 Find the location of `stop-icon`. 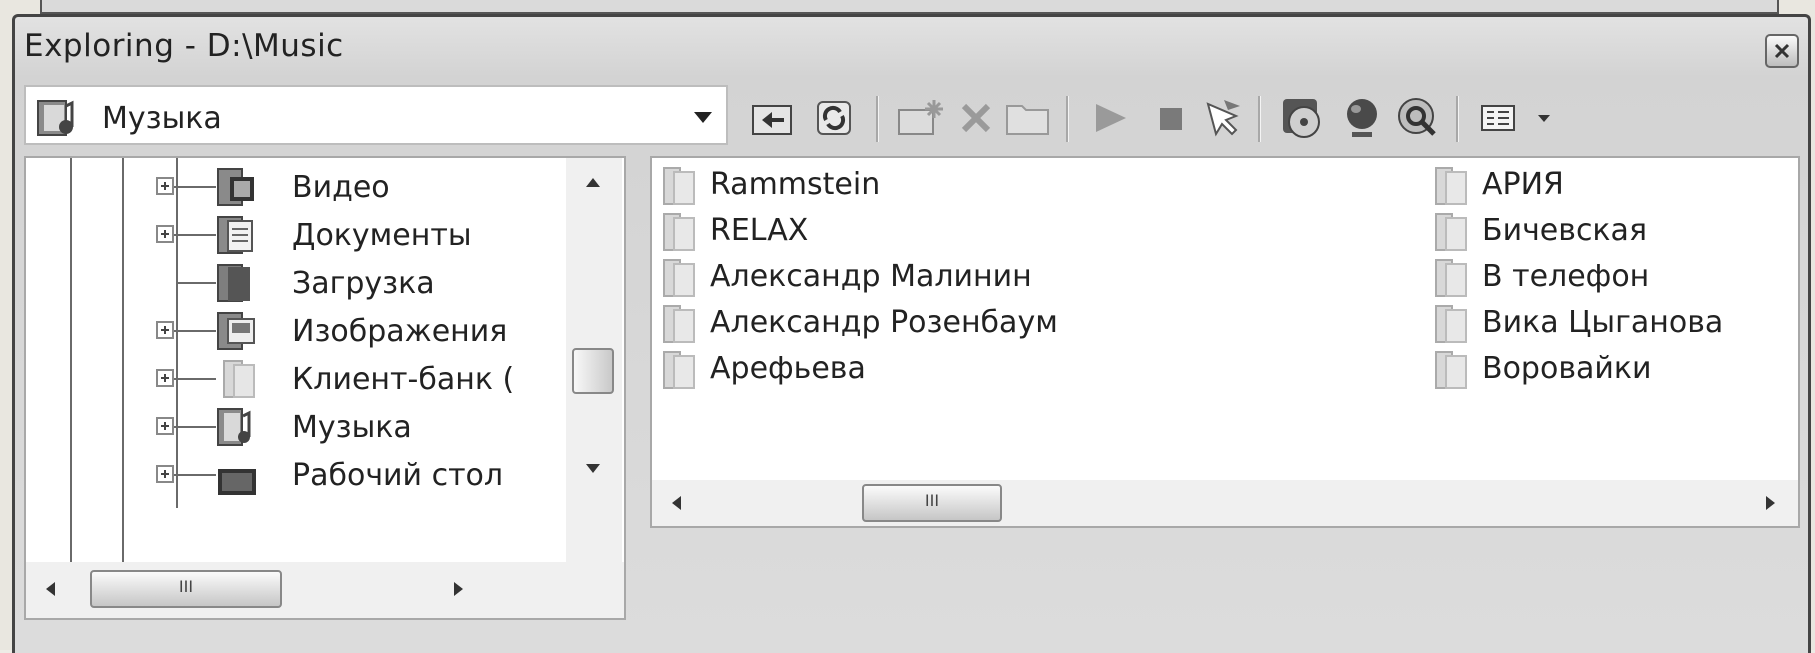

stop-icon is located at coordinates (1171, 119).